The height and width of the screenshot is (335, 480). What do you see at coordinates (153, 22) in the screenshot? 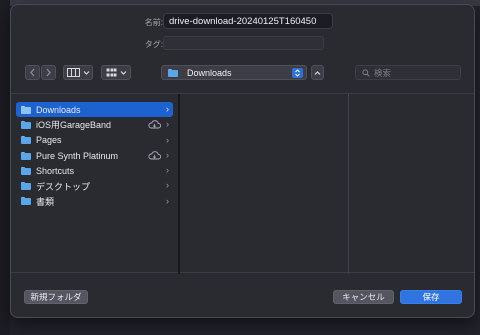
I see `name-label: 名前:` at bounding box center [153, 22].